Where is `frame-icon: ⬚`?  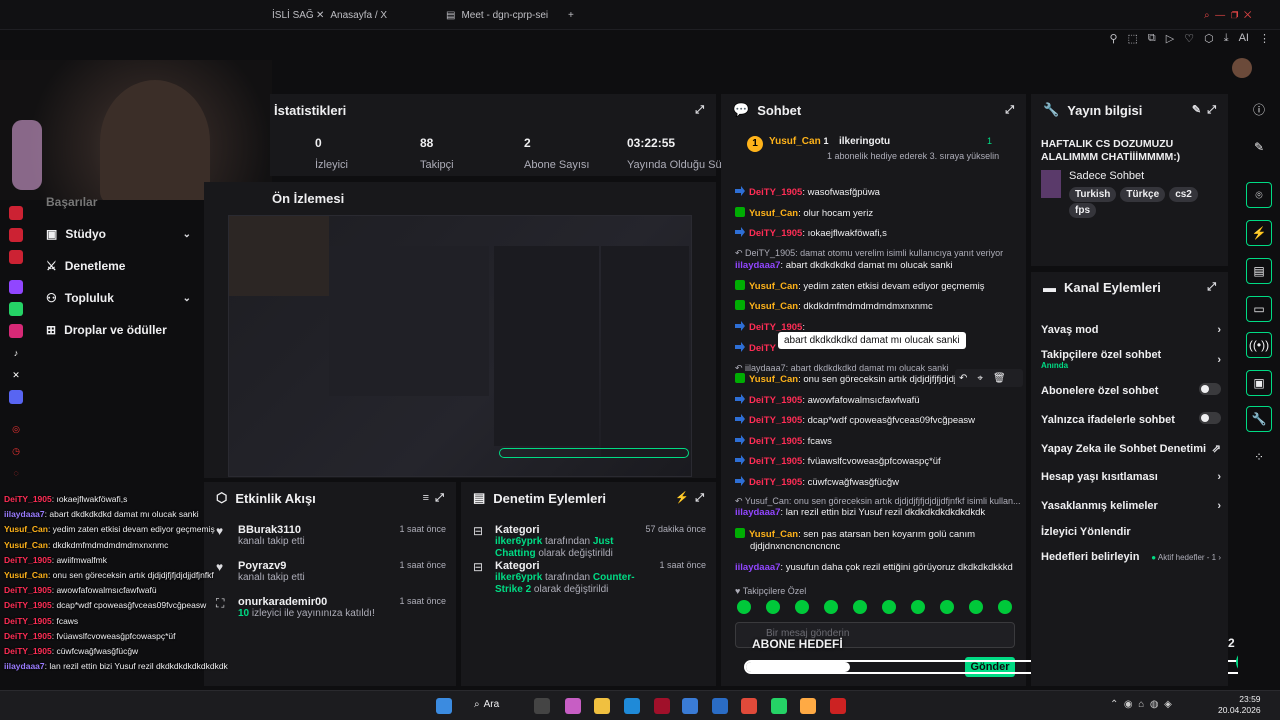 frame-icon: ⬚ is located at coordinates (1133, 40).